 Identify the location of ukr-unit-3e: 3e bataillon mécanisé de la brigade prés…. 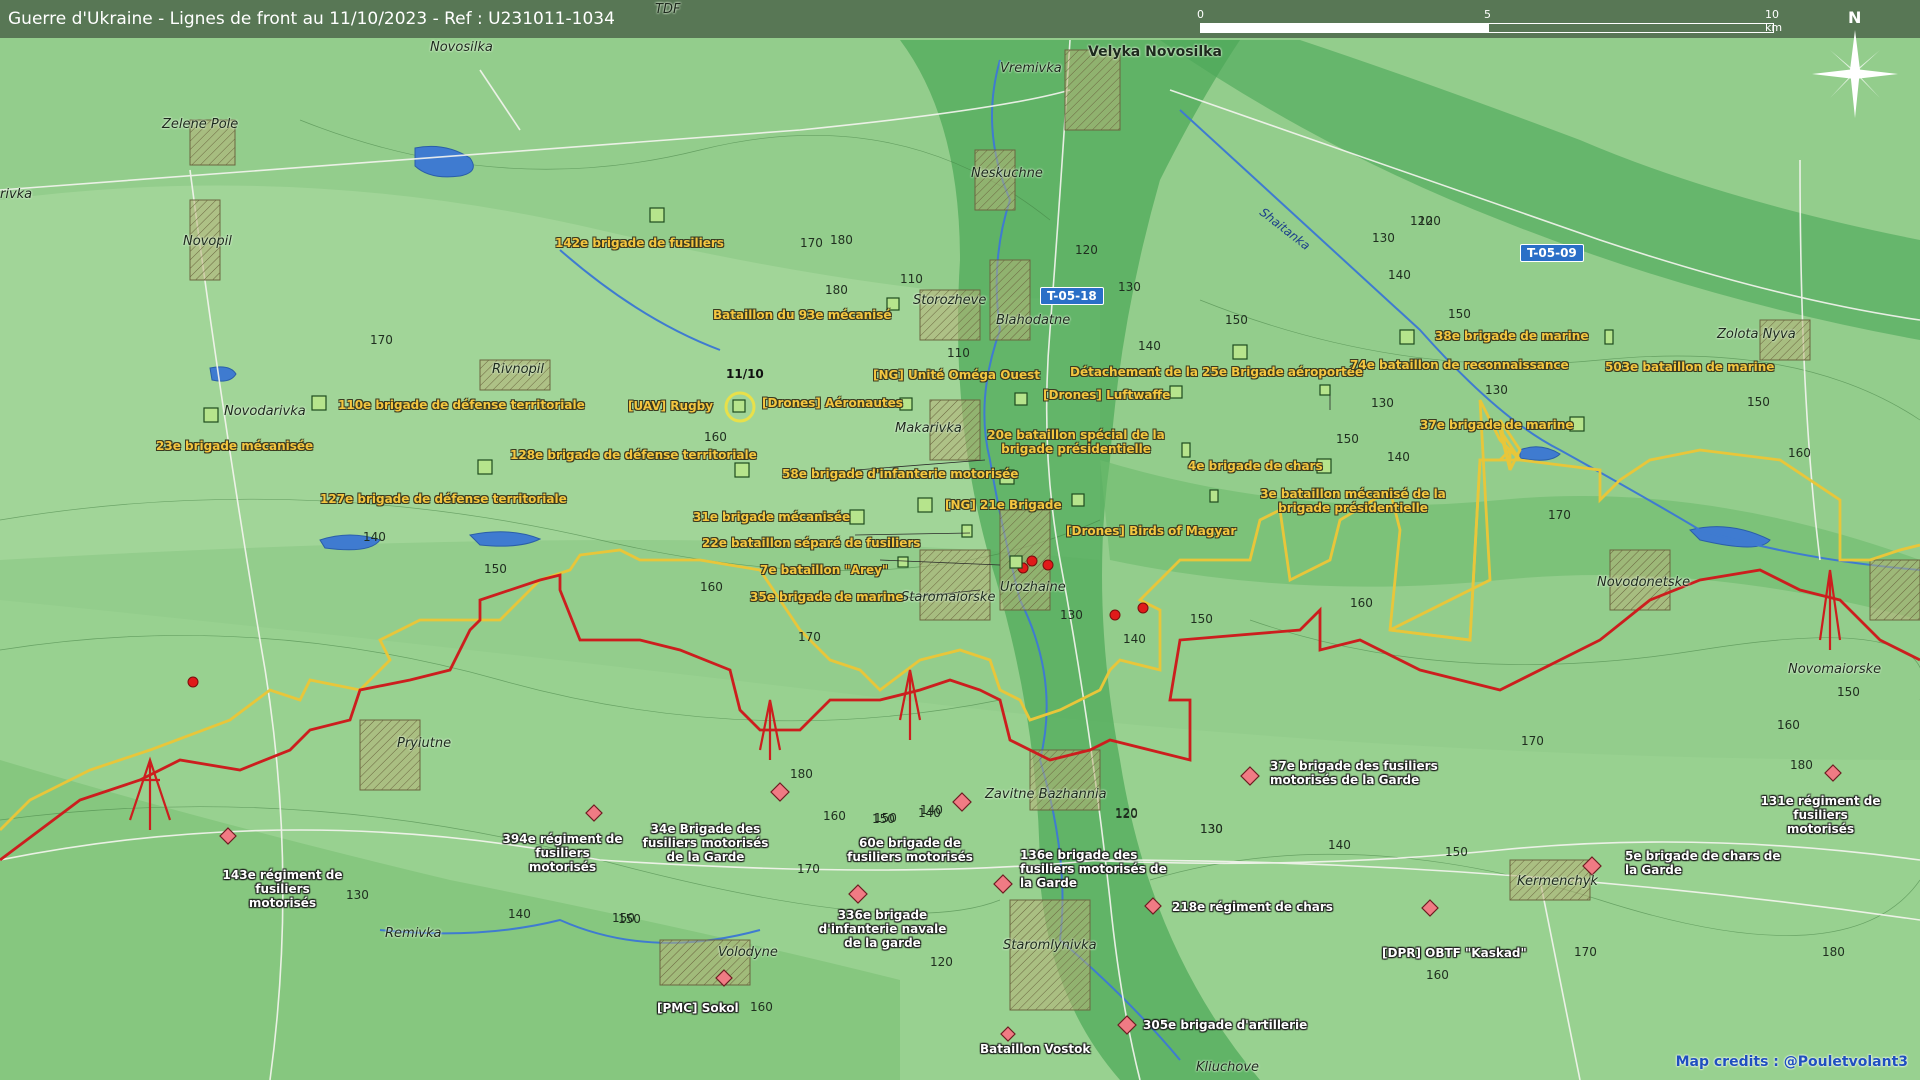
(1353, 501).